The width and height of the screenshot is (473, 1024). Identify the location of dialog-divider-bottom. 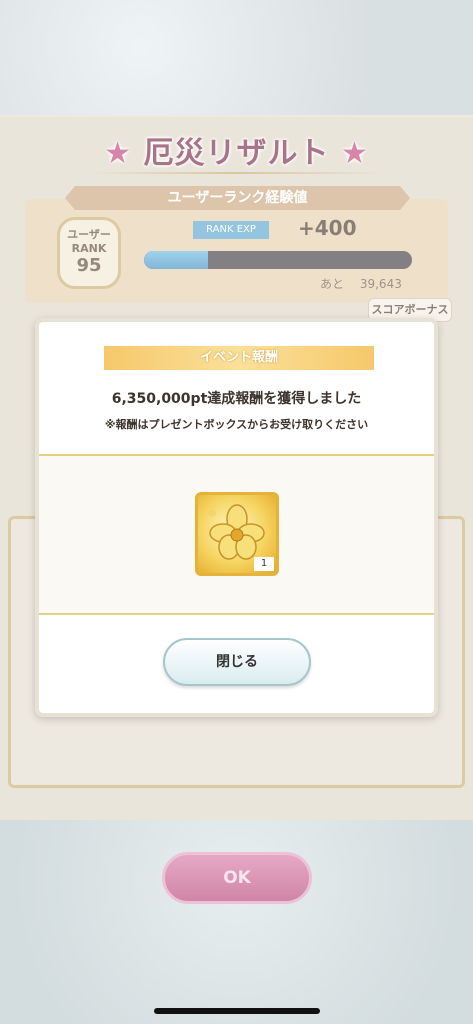
(236, 614).